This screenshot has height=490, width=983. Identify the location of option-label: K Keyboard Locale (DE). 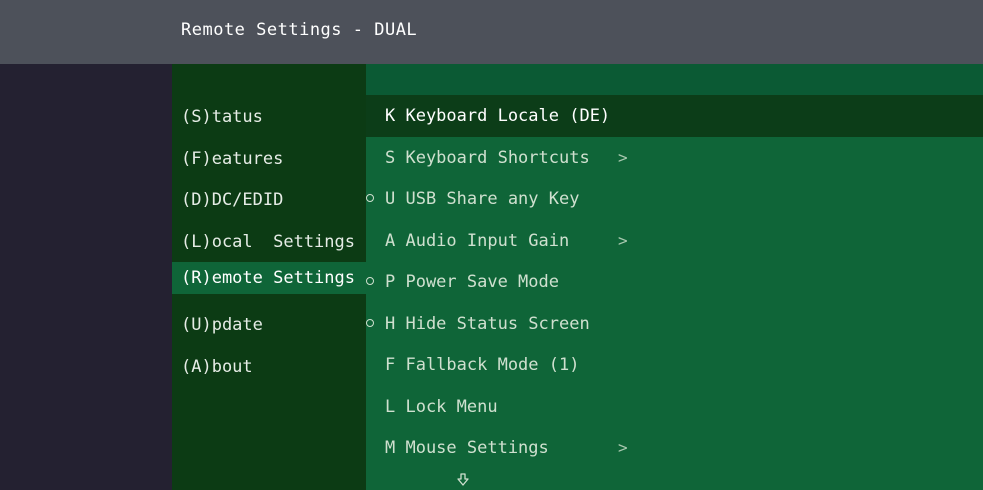
(498, 116).